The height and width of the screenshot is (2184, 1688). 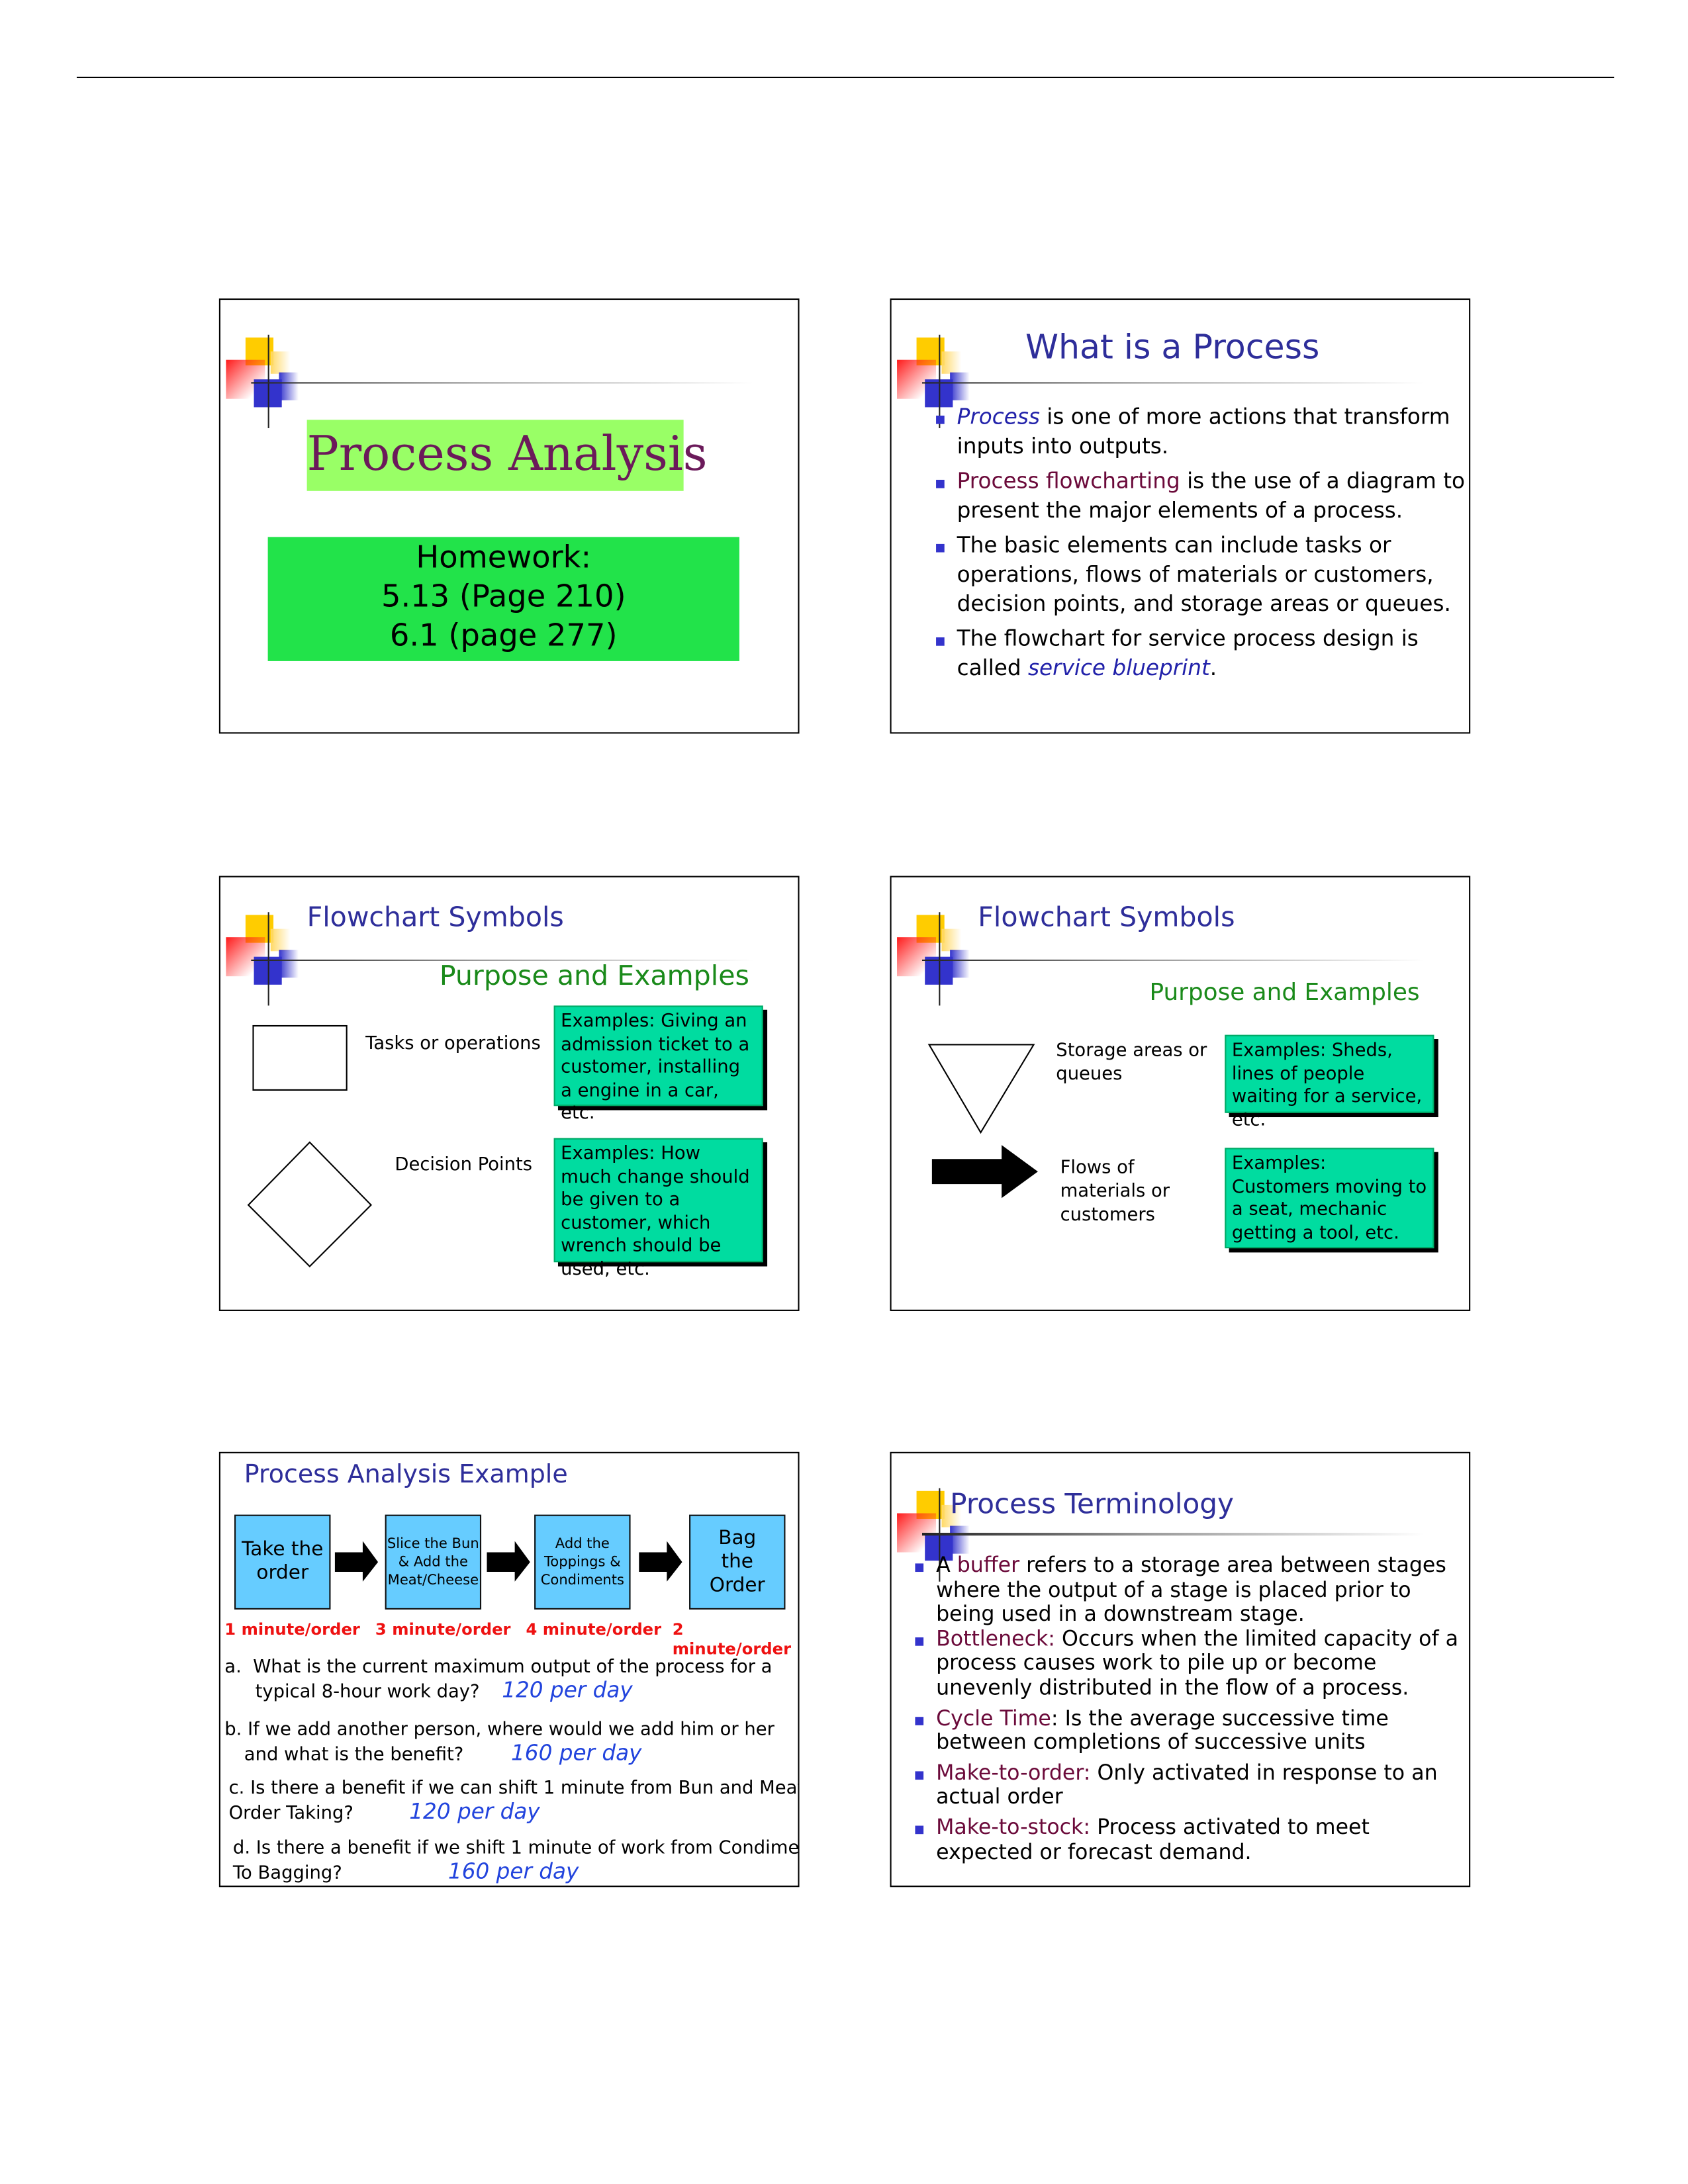 What do you see at coordinates (453, 1044) in the screenshot?
I see `symbol-label: Tasks or operations` at bounding box center [453, 1044].